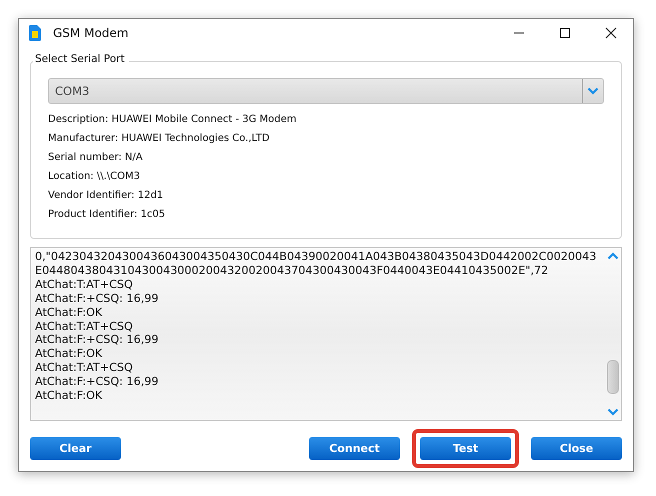 The width and height of the screenshot is (656, 496). I want to click on sim-card-icon, so click(35, 33).